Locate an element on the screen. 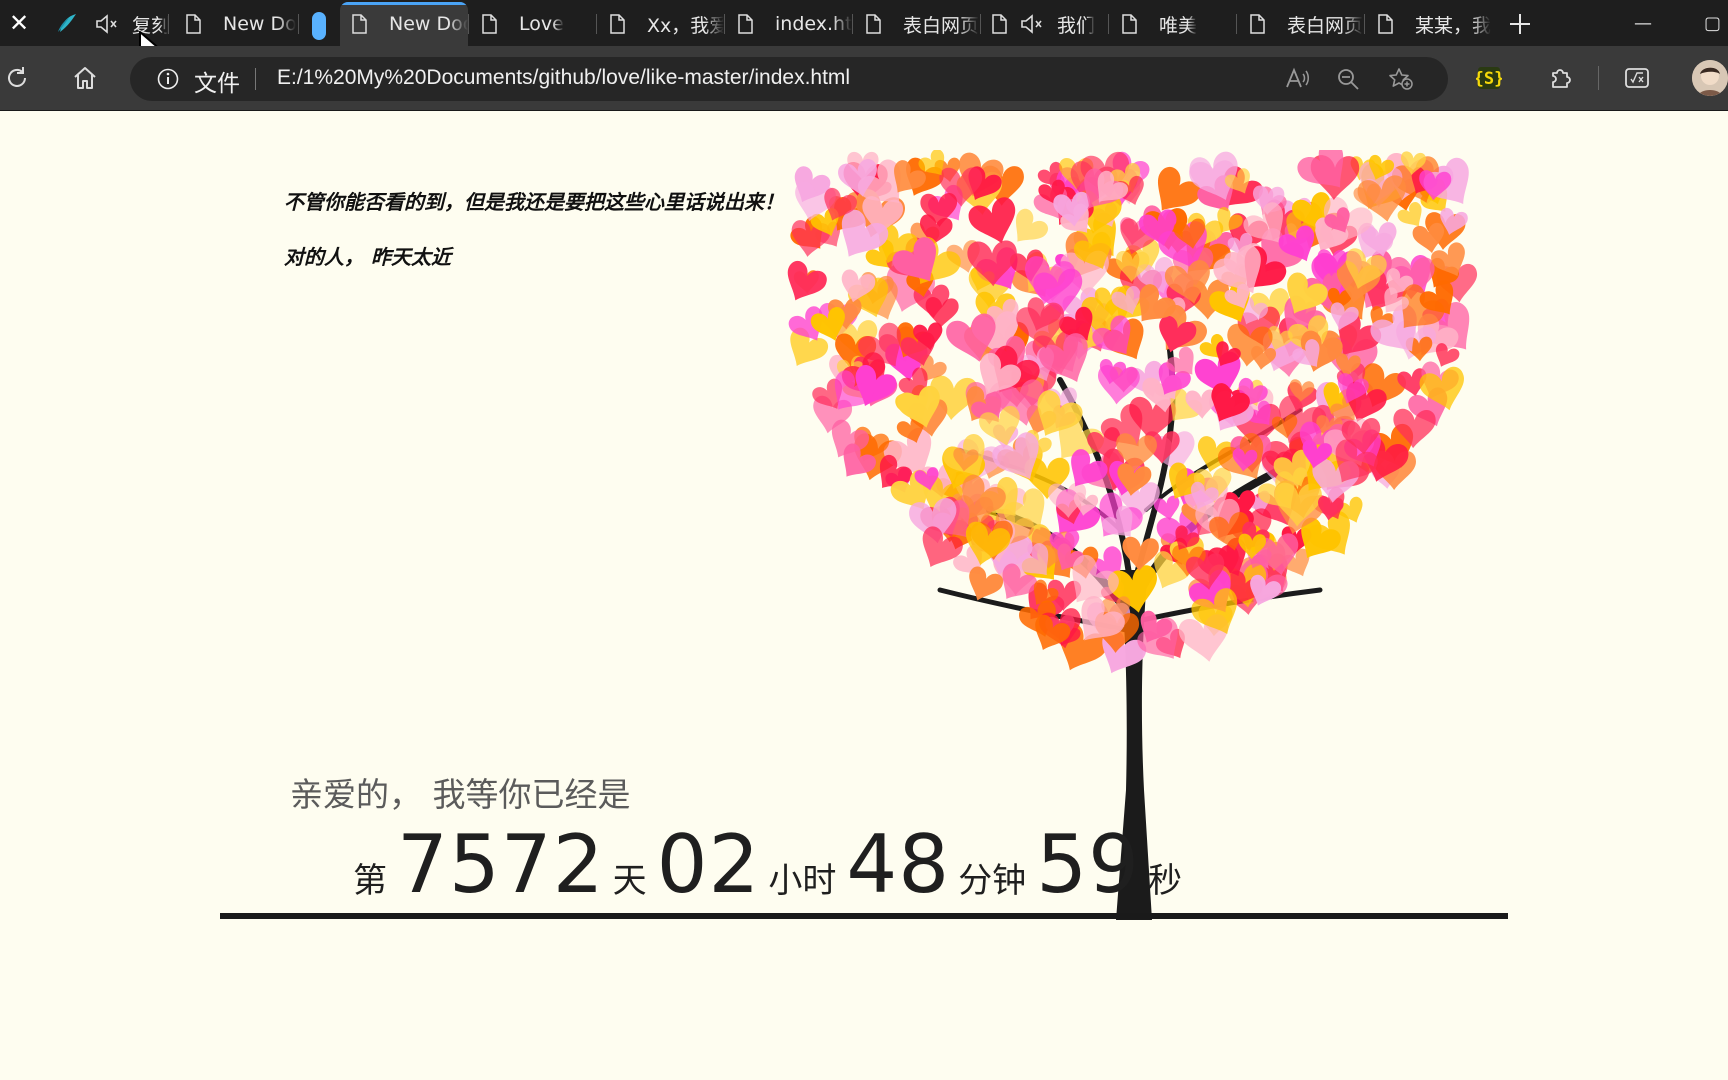 The height and width of the screenshot is (1080, 1728). tab-xx: Xx，我爱 is located at coordinates (661, 24).